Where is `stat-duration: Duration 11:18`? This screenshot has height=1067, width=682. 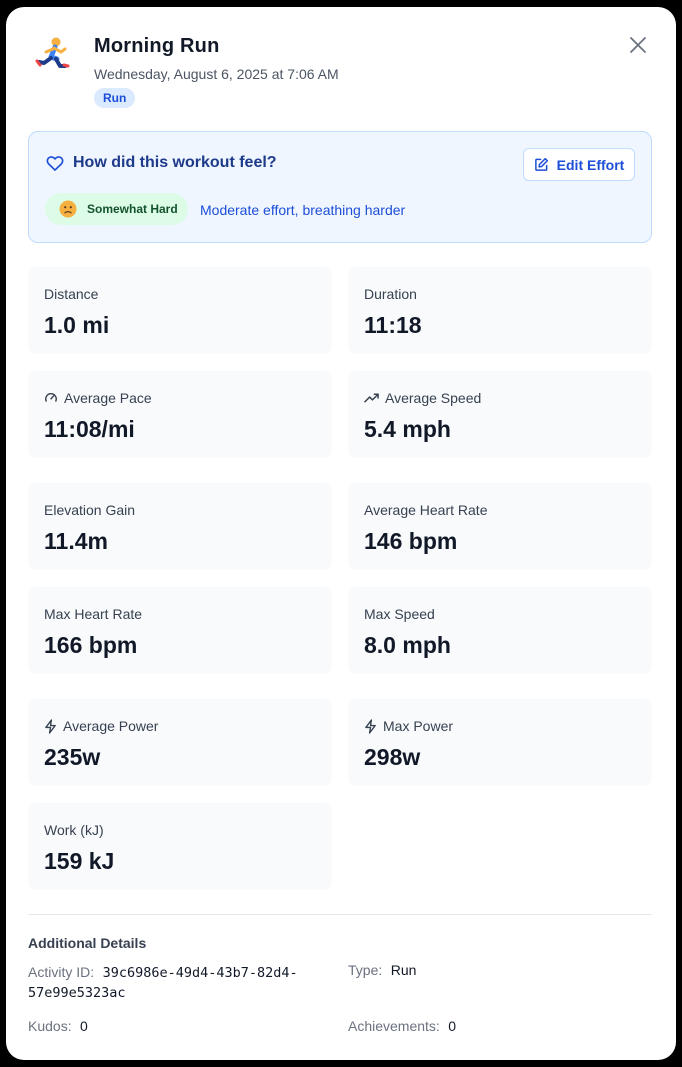
stat-duration: Duration 11:18 is located at coordinates (500, 310).